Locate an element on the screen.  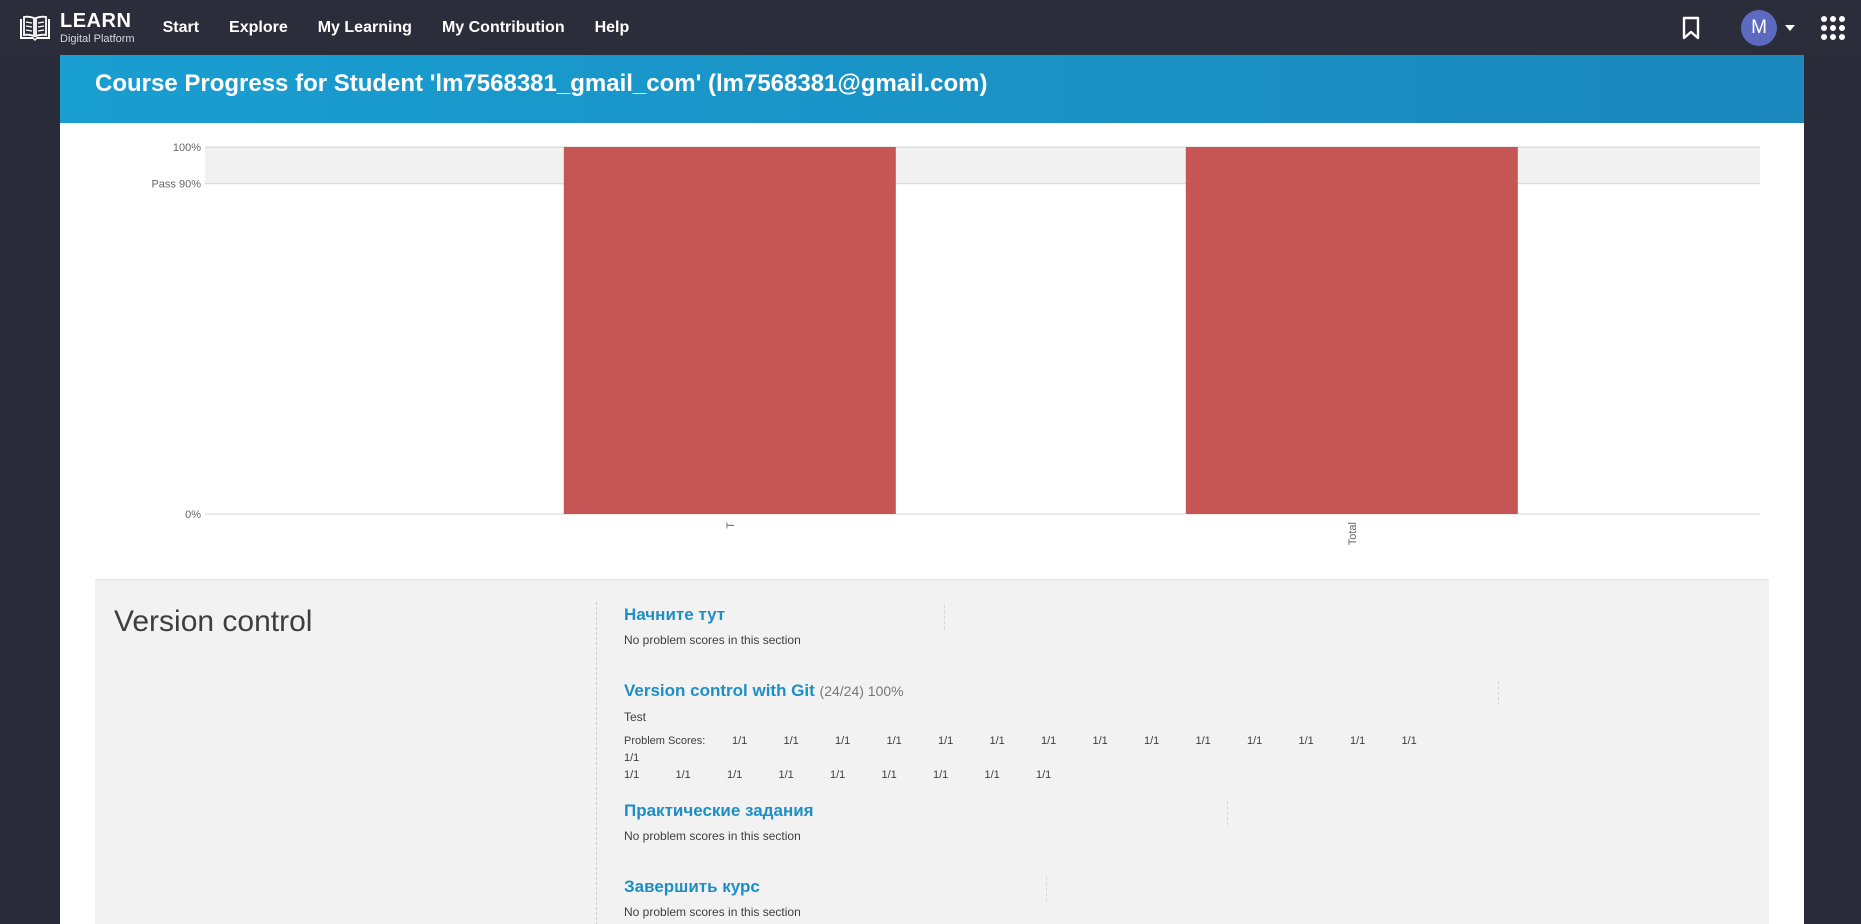
nav-help: Help is located at coordinates (612, 28).